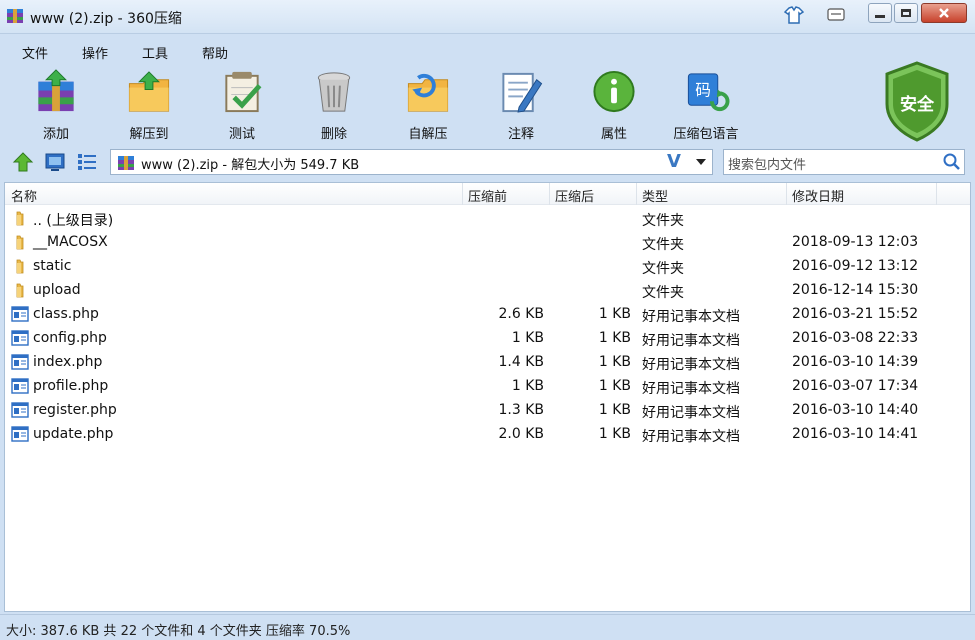 Image resolution: width=975 pixels, height=640 pixels. I want to click on file-name: upload, so click(57, 290).